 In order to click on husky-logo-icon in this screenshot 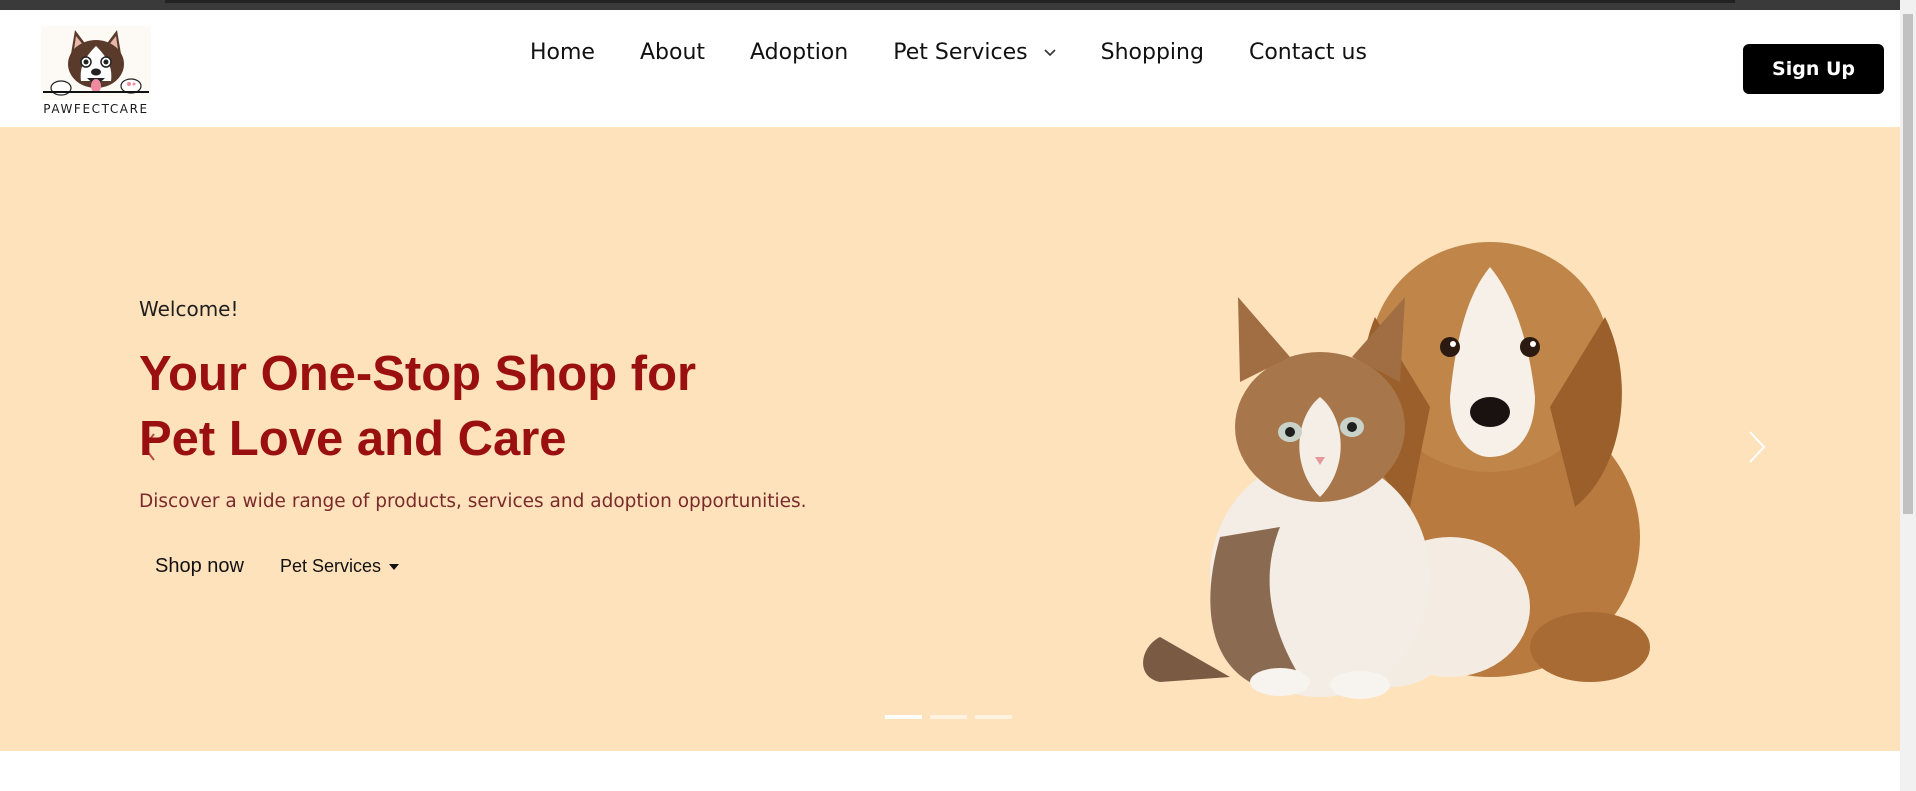, I will do `click(96, 63)`.